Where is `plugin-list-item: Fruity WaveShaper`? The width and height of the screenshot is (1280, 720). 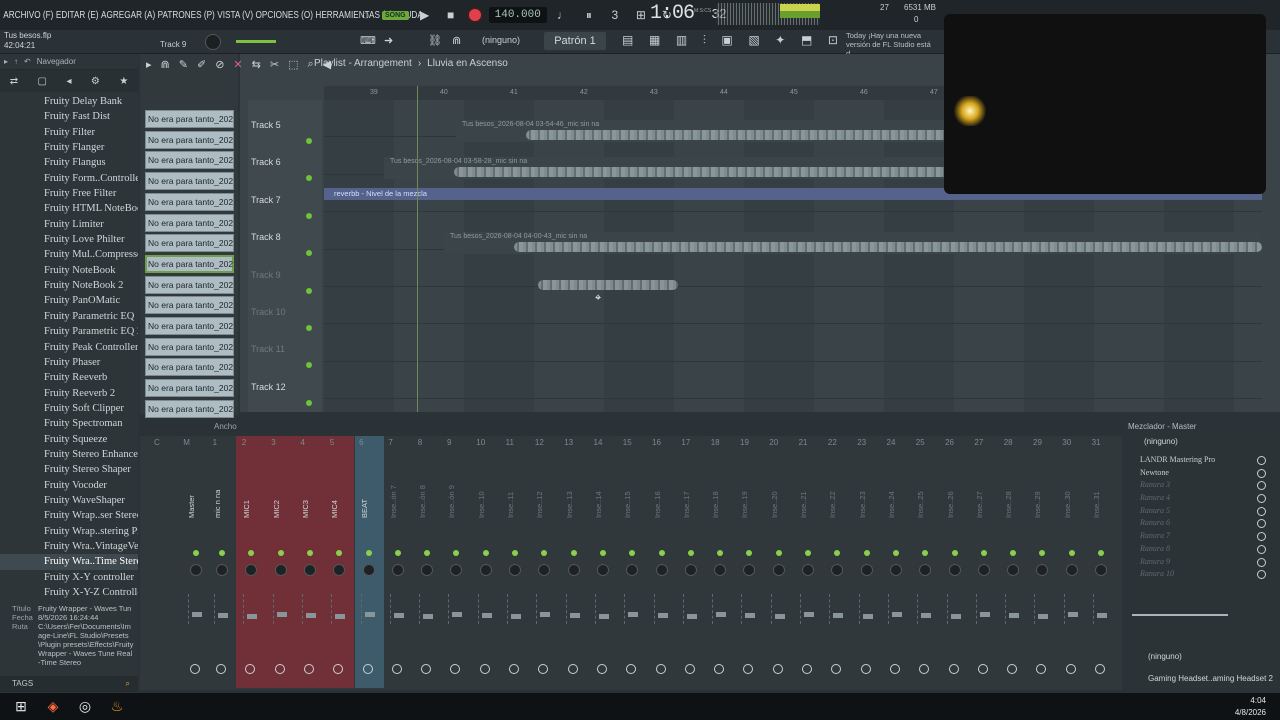
plugin-list-item: Fruity WaveShaper is located at coordinates (69, 500).